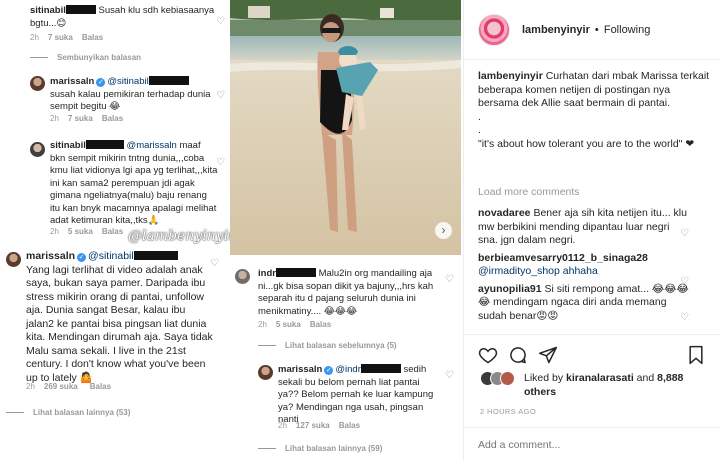 This screenshot has height=461, width=720. I want to click on comment-3-meta: 2h 5 suka Balas, so click(87, 231).